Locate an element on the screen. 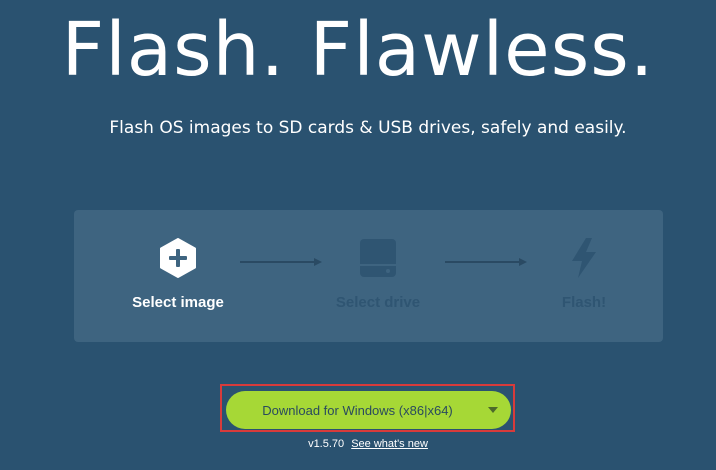 Image resolution: width=716 pixels, height=470 pixels. version-row: v1.5.70 See what's new is located at coordinates (358, 444).